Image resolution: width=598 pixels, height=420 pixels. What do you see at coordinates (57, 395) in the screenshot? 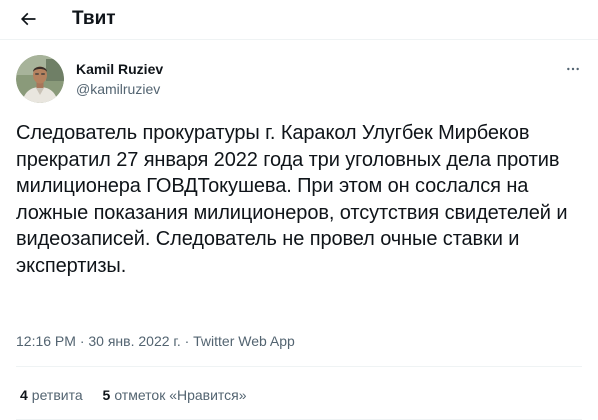
I see `retweets-label: ретвита` at bounding box center [57, 395].